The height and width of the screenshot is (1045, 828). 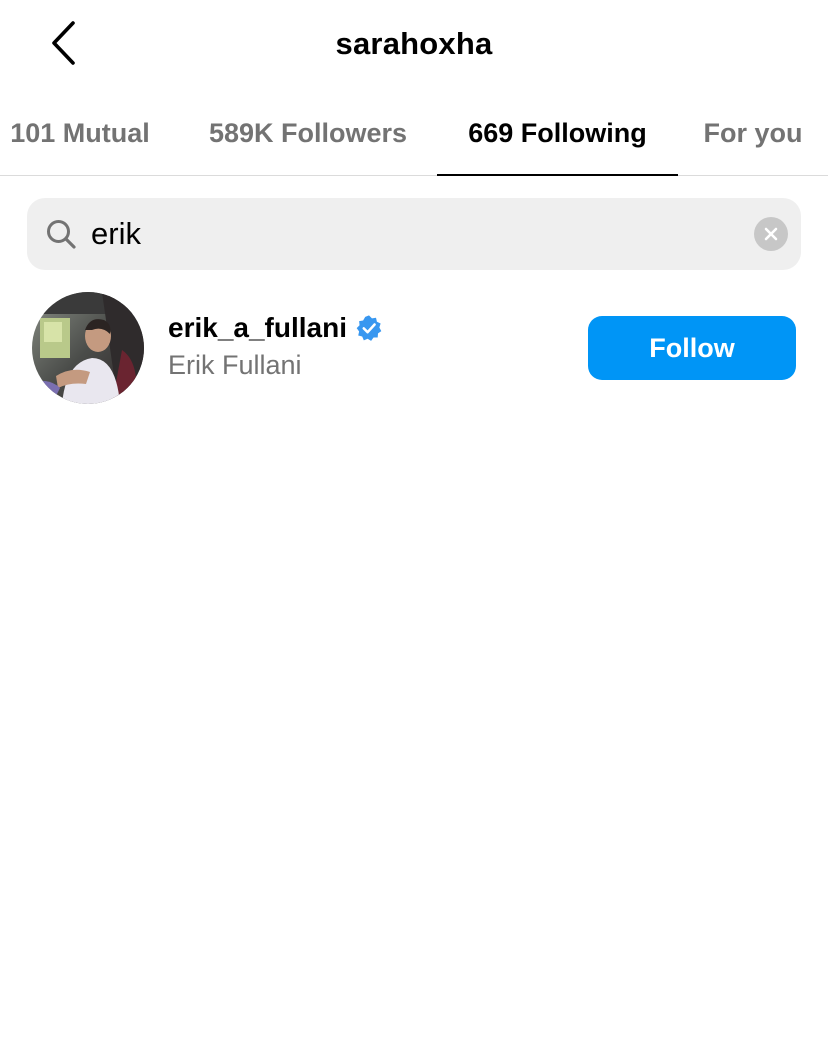 I want to click on search-icon, so click(x=61, y=234).